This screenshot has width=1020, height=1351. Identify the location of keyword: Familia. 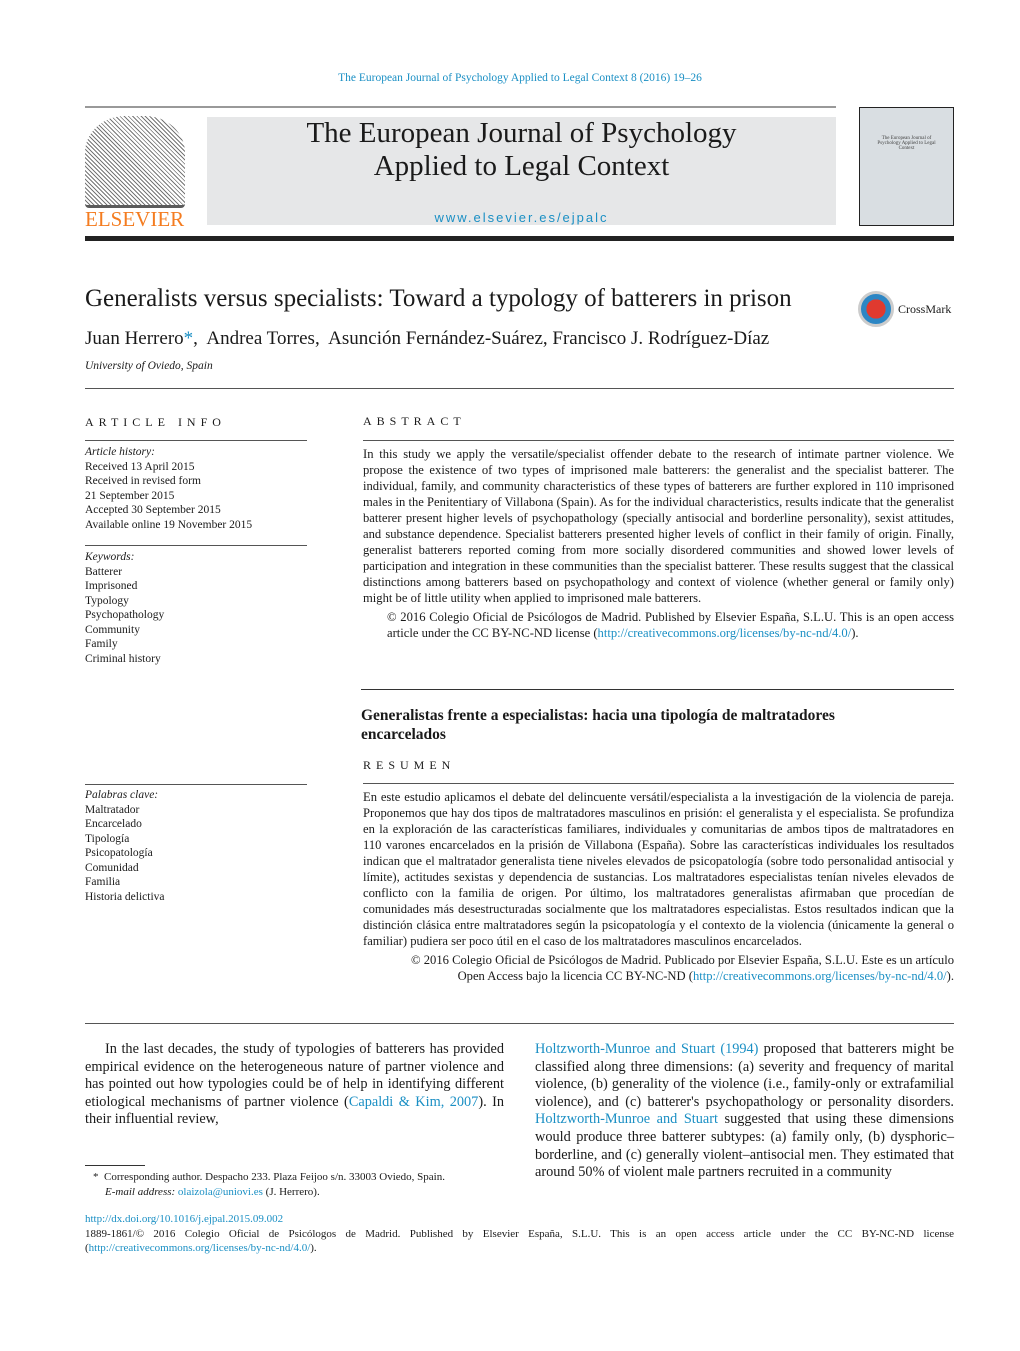
(103, 882).